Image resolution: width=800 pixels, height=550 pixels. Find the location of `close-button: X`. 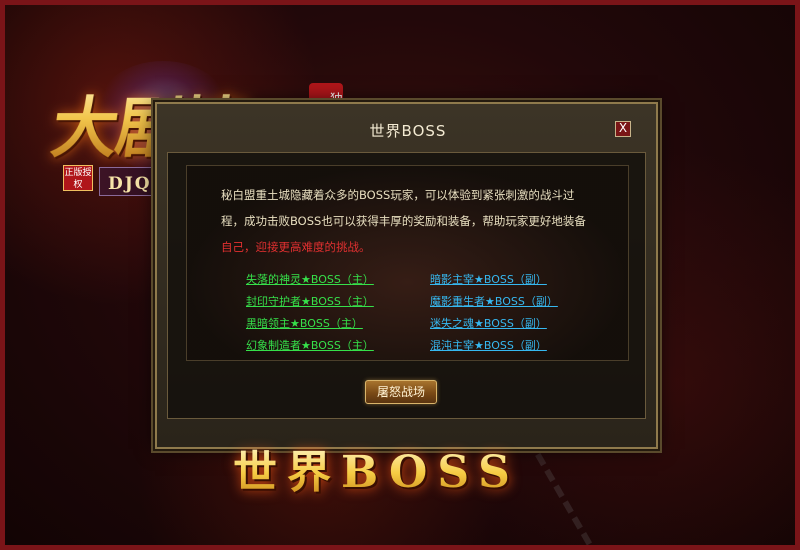

close-button: X is located at coordinates (623, 129).